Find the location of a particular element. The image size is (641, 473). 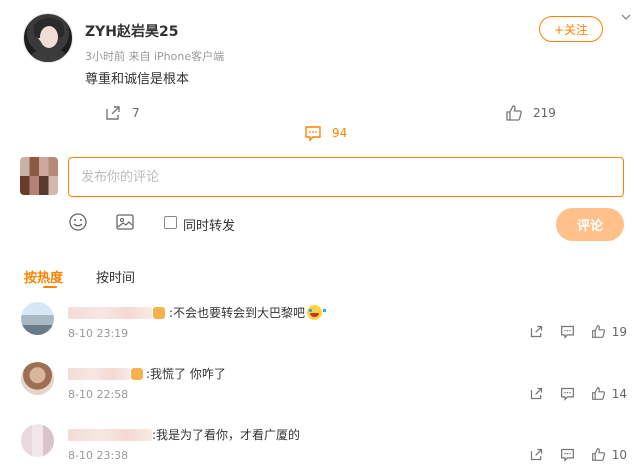

crying-emoji-icon is located at coordinates (317, 312).